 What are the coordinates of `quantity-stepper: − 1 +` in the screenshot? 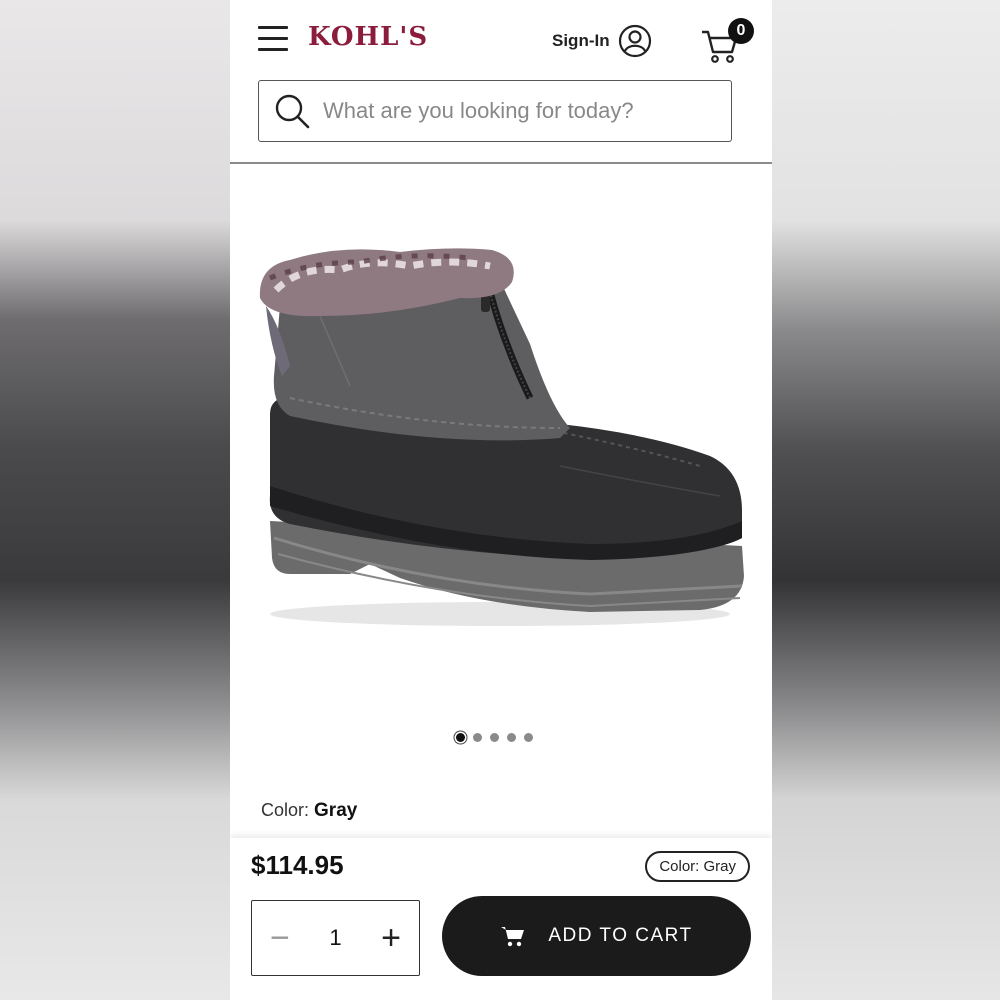 It's located at (335, 938).